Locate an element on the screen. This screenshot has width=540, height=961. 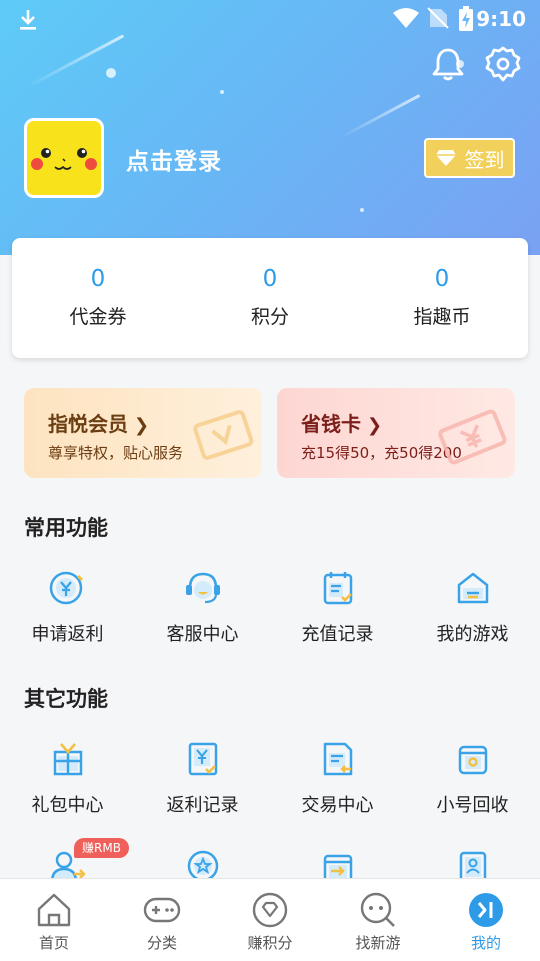
nav-label: 分类 is located at coordinates (161, 943).